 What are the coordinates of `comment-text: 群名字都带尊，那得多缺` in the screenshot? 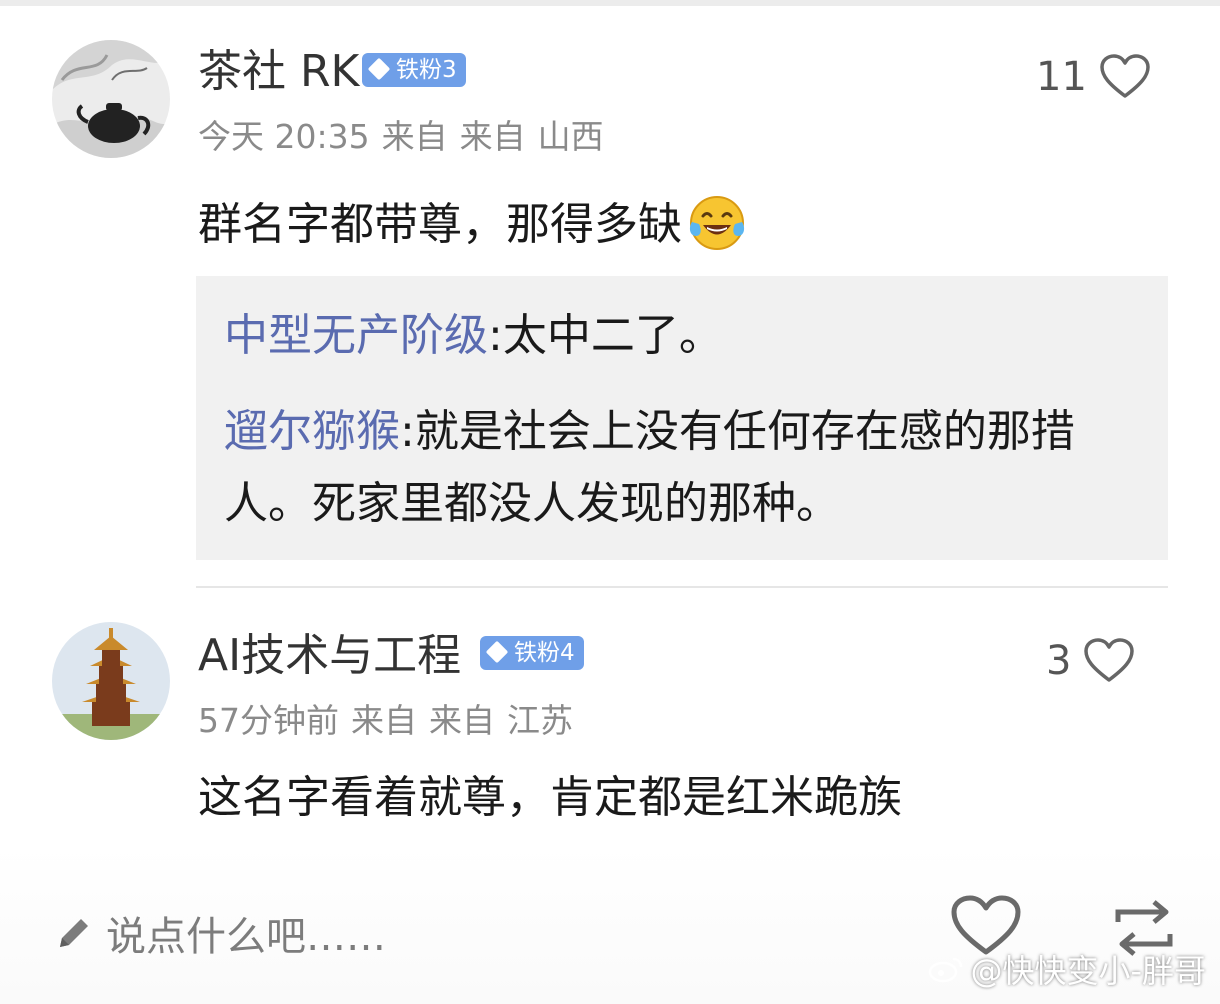 It's located at (473, 227).